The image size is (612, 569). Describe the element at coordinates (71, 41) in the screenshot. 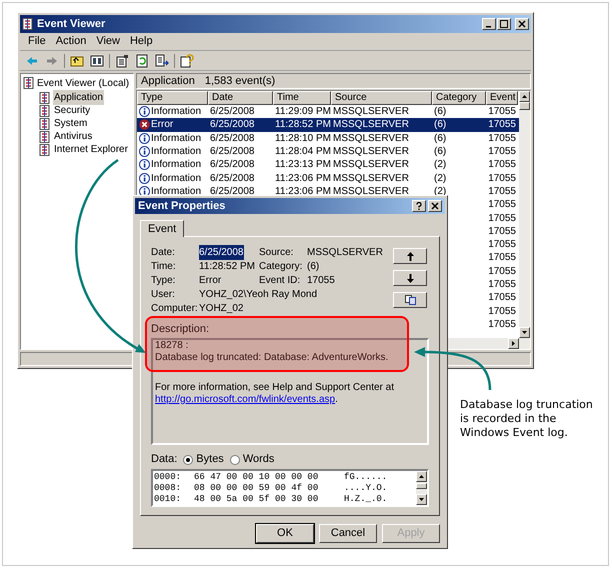

I see `menu-item: Action` at that location.